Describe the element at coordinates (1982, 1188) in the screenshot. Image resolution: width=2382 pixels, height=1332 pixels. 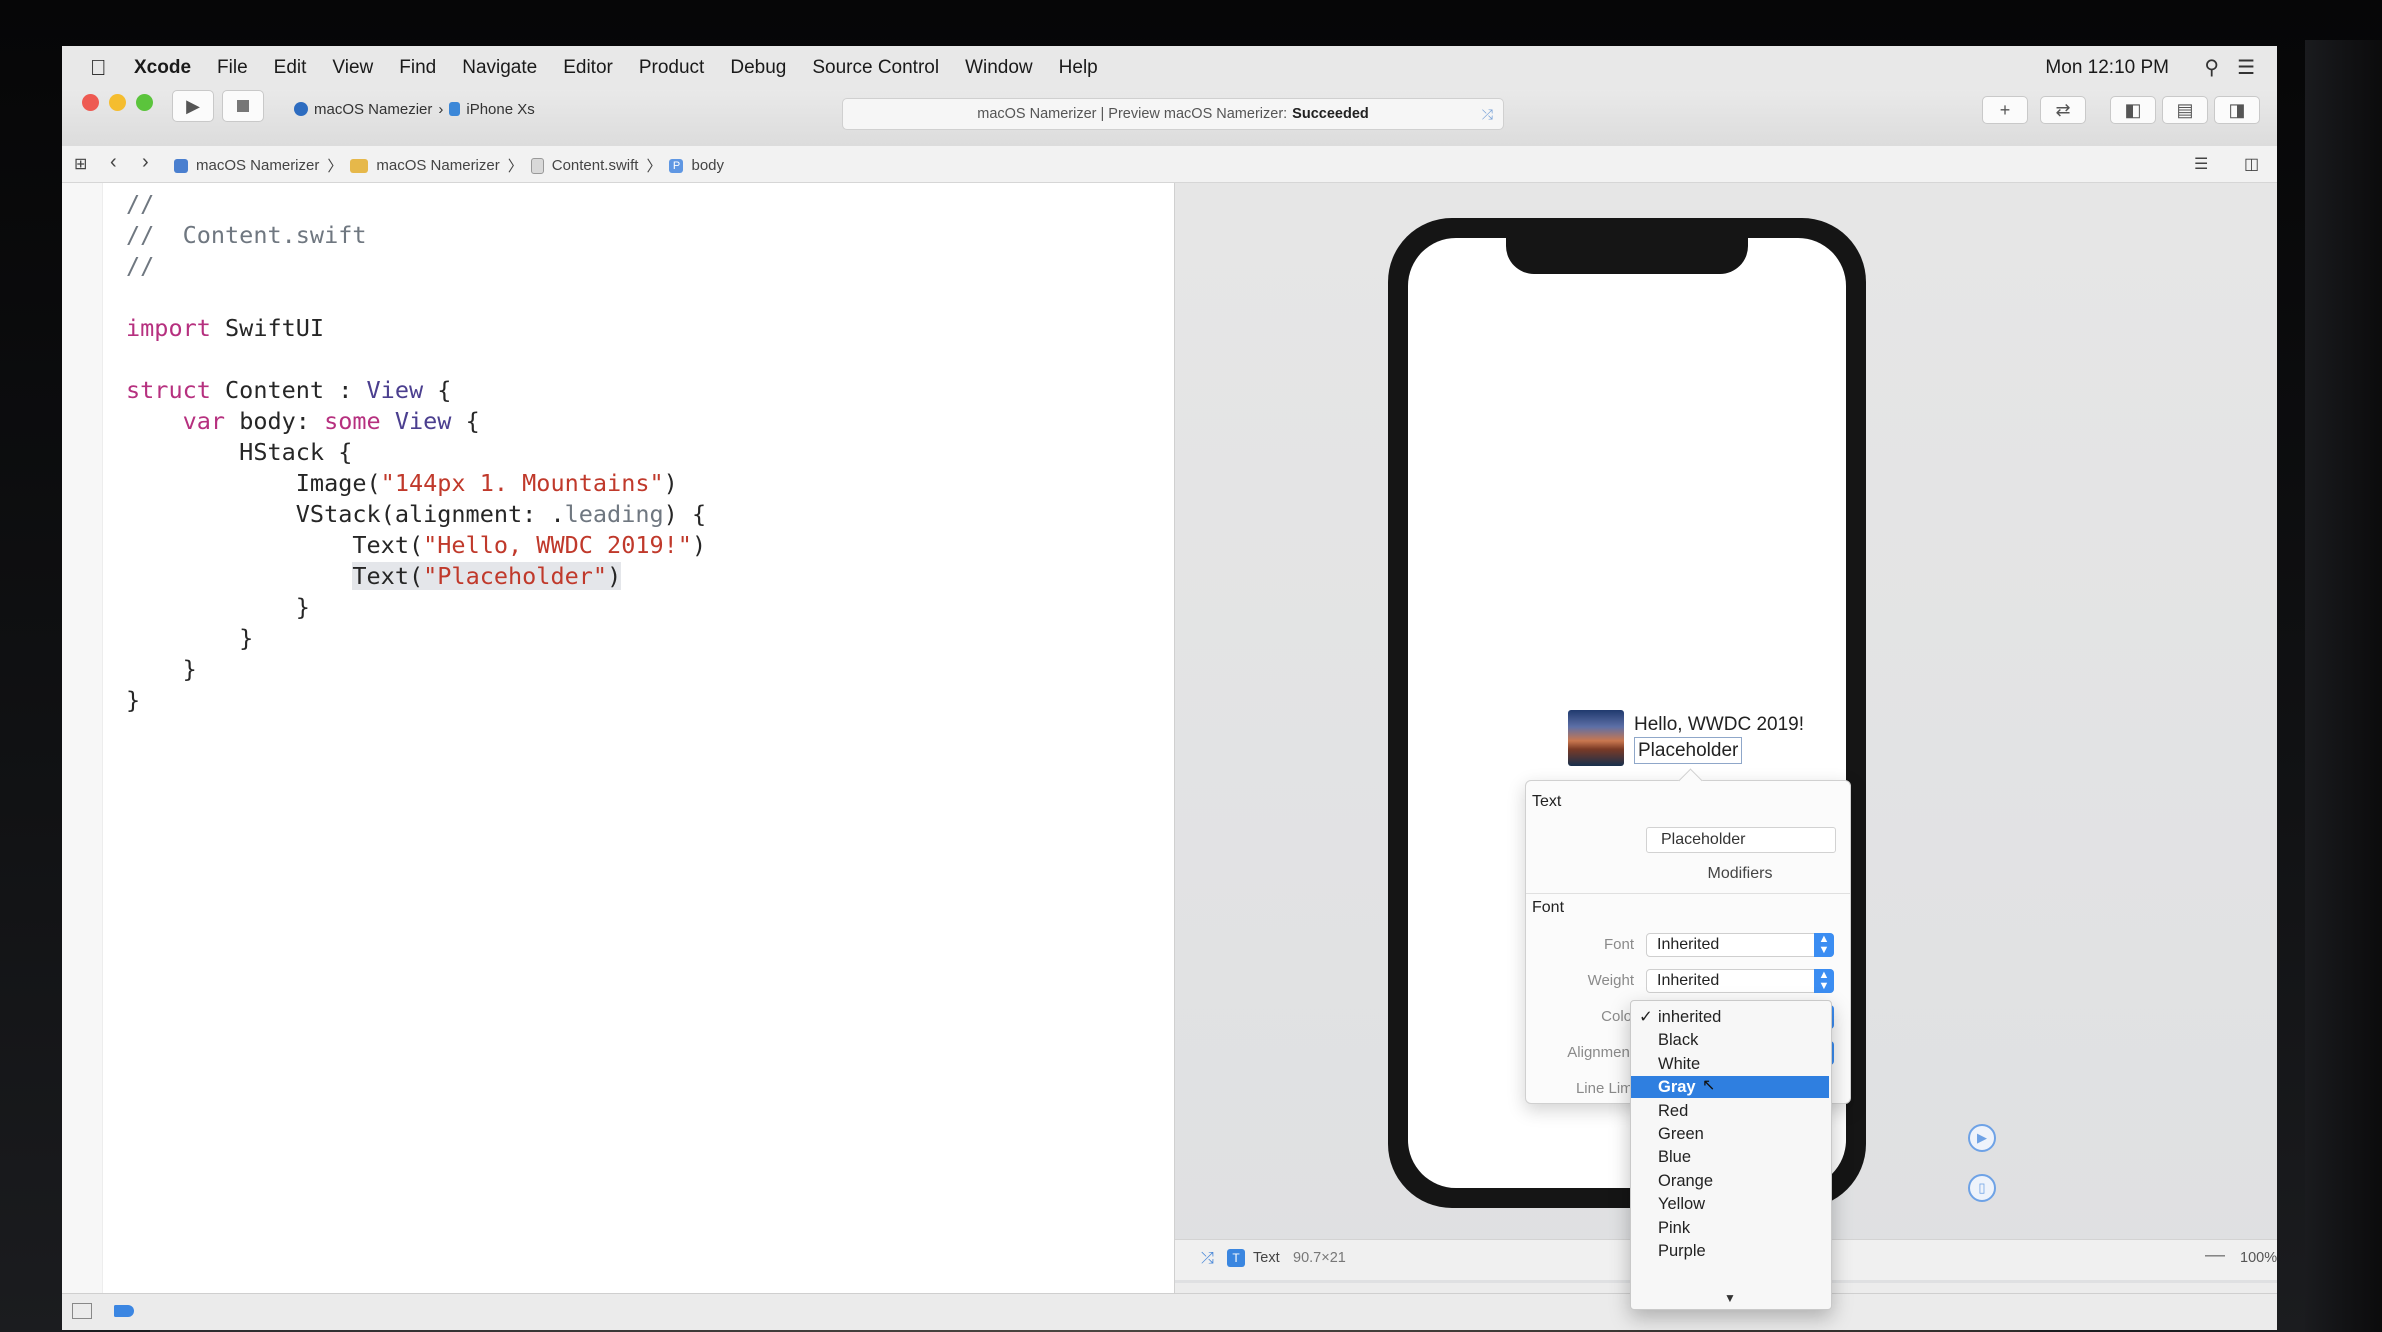
I see `preview-on-device-button: ▯` at that location.